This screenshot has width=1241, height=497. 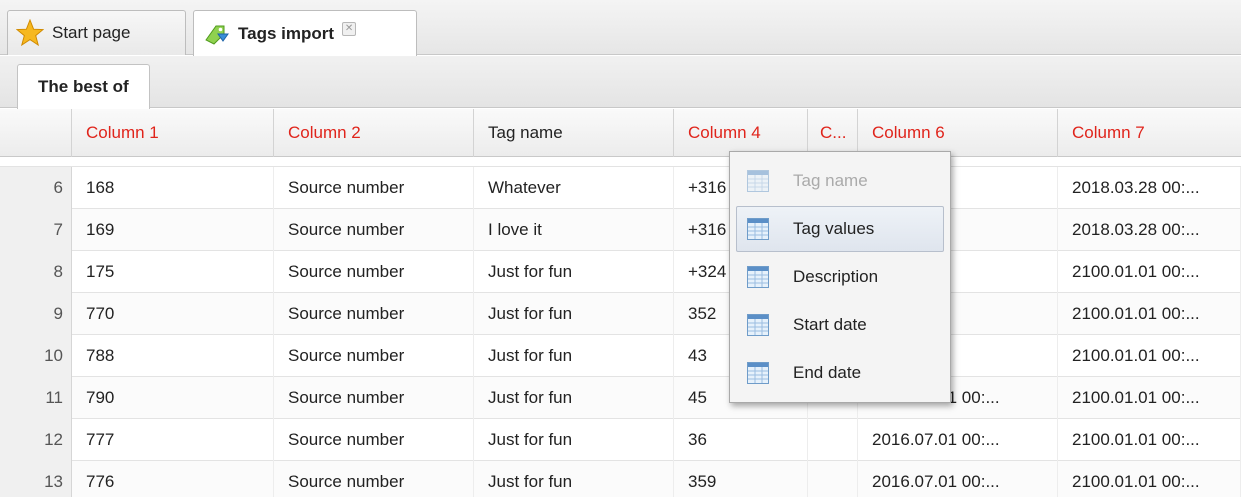 I want to click on menu-item-label: Tag values, so click(x=834, y=228).